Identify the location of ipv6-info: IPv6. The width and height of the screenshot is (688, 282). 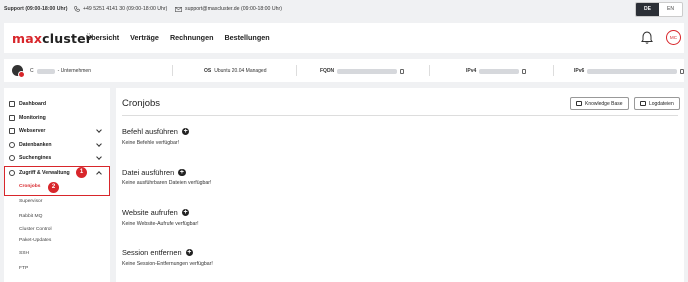
(629, 71).